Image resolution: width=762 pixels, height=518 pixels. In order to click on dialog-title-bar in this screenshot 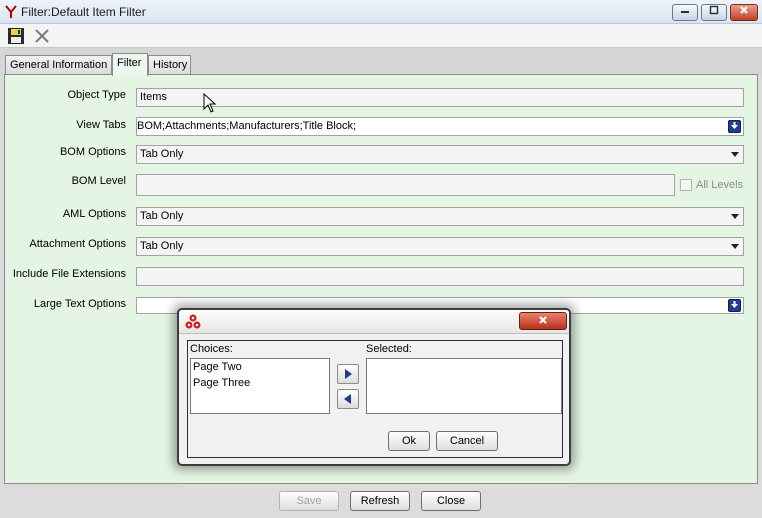, I will do `click(374, 322)`.